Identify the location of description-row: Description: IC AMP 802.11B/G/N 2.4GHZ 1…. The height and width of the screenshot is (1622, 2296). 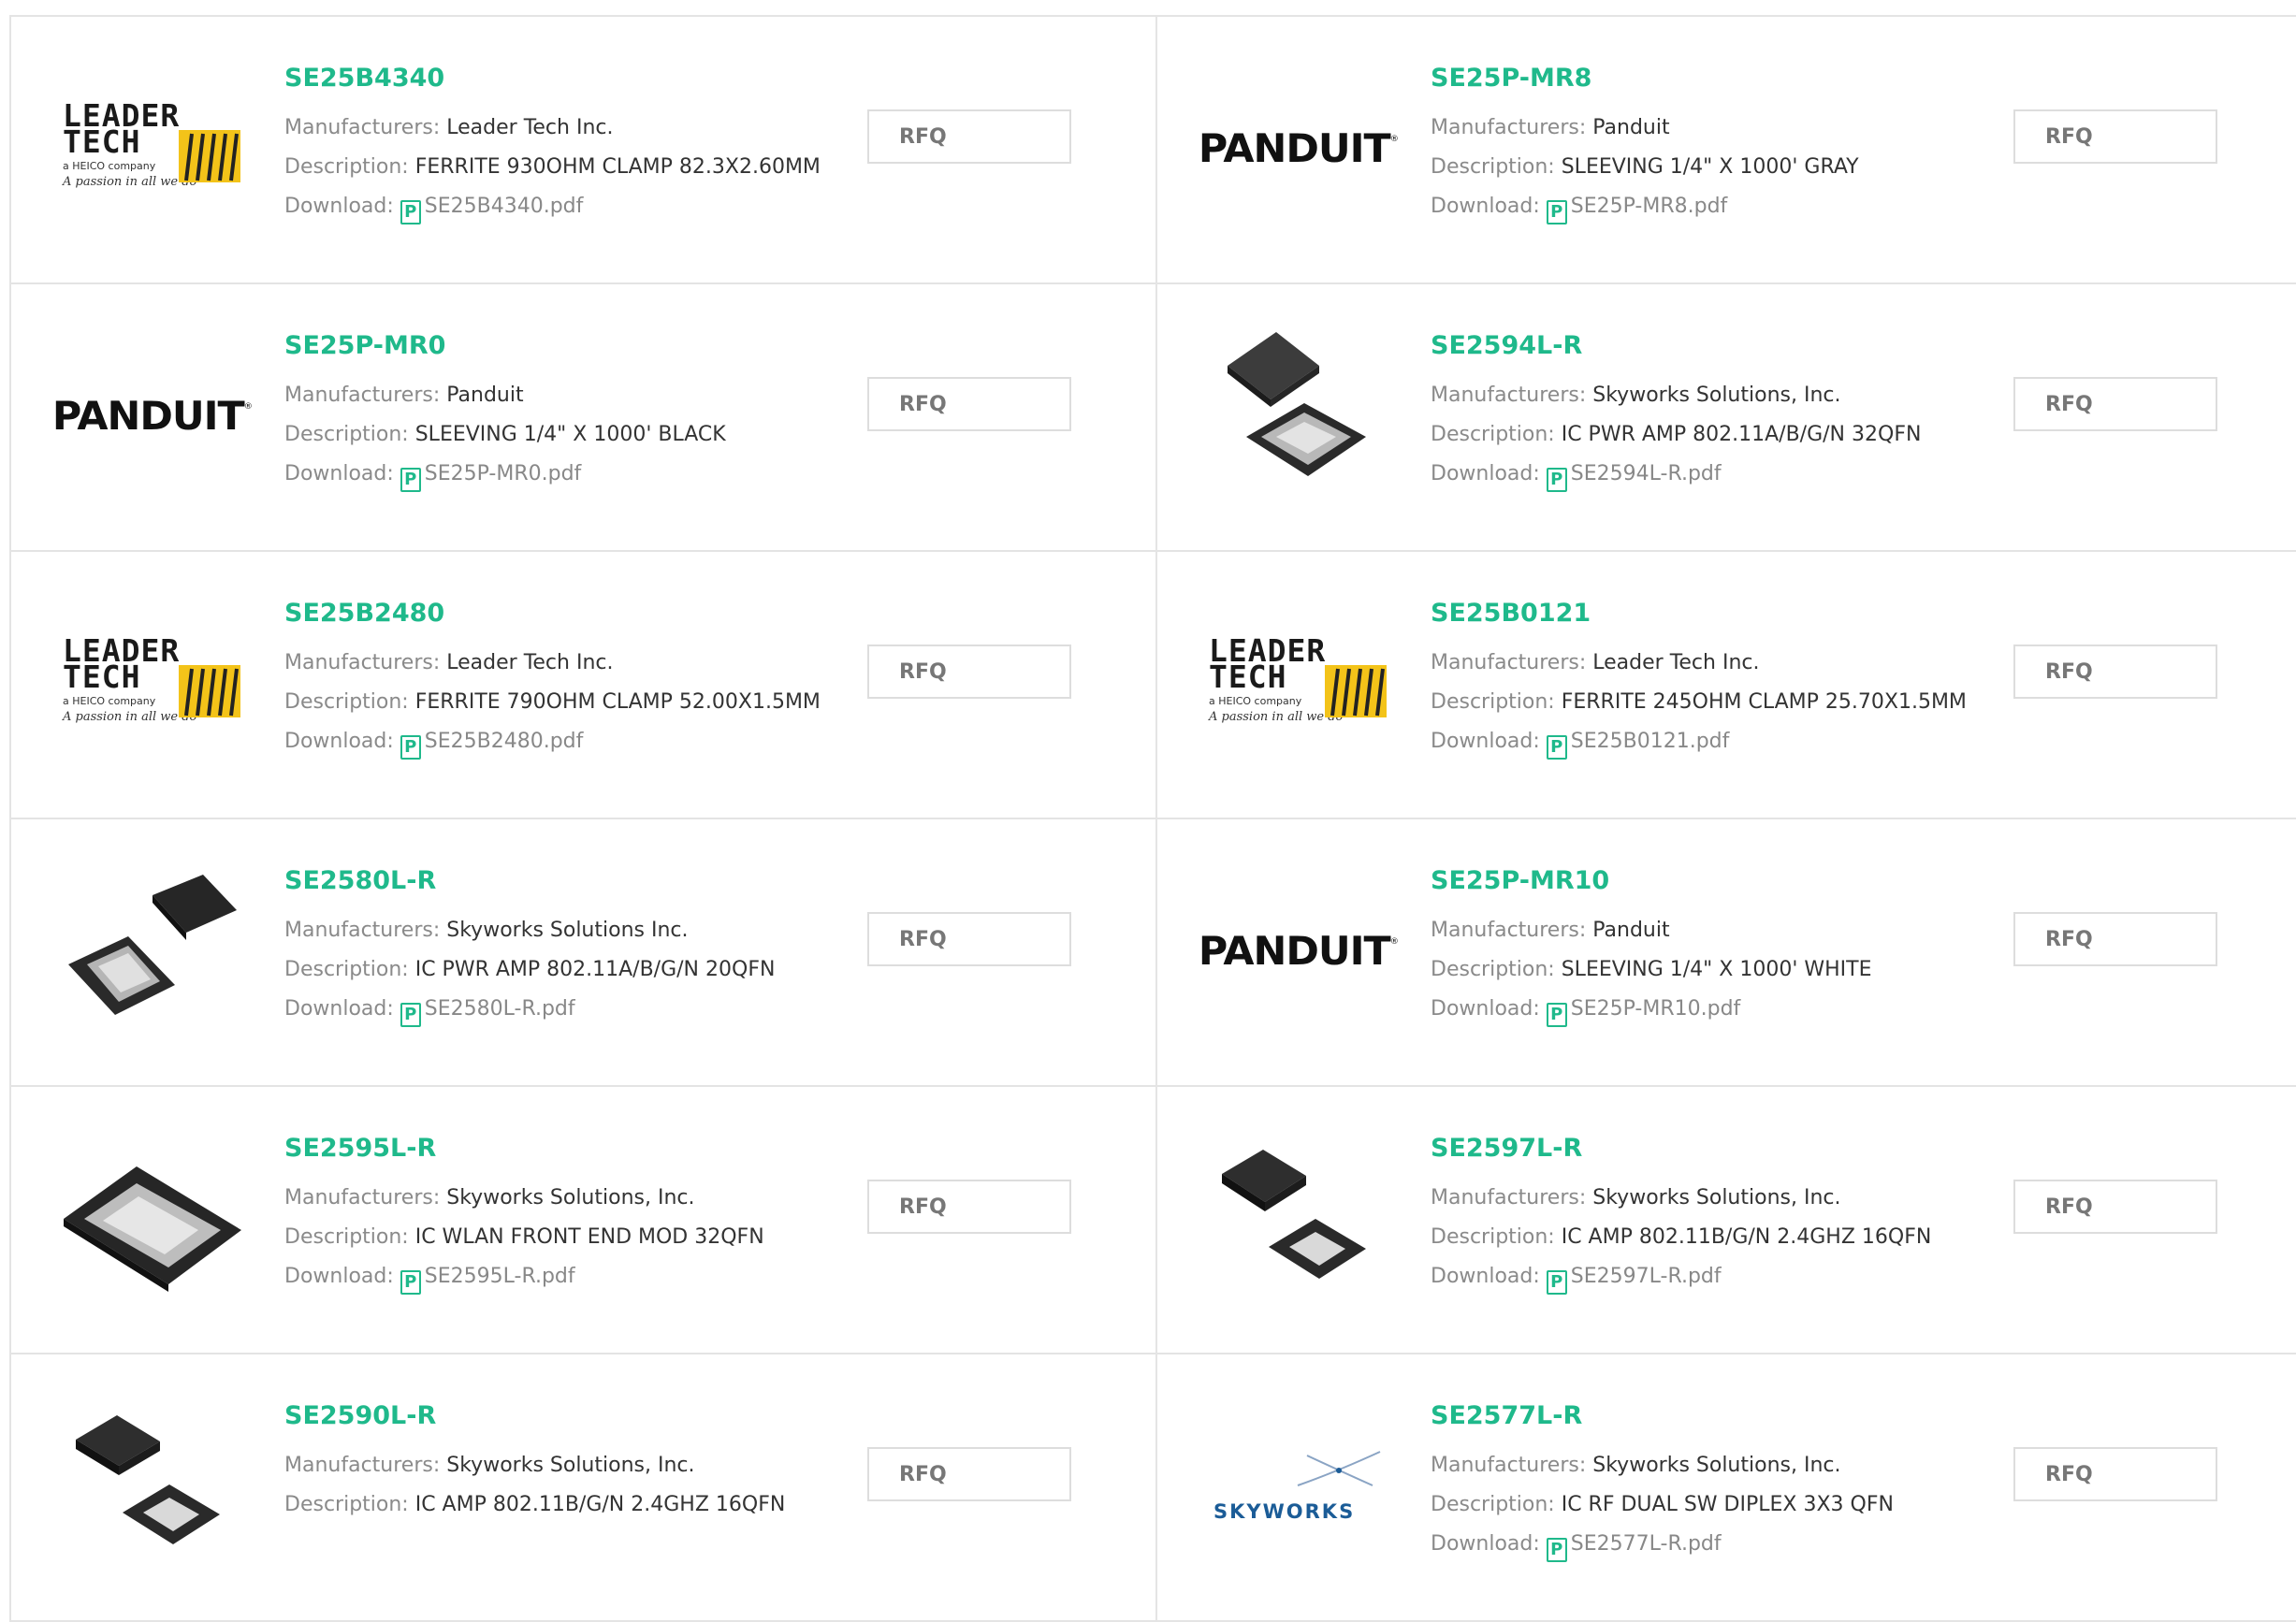
(565, 1505).